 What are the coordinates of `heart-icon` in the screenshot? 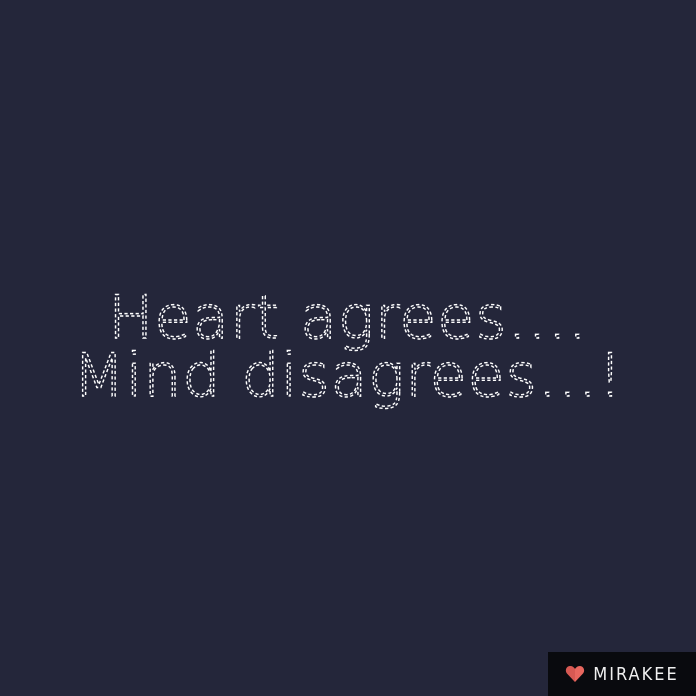 It's located at (575, 674).